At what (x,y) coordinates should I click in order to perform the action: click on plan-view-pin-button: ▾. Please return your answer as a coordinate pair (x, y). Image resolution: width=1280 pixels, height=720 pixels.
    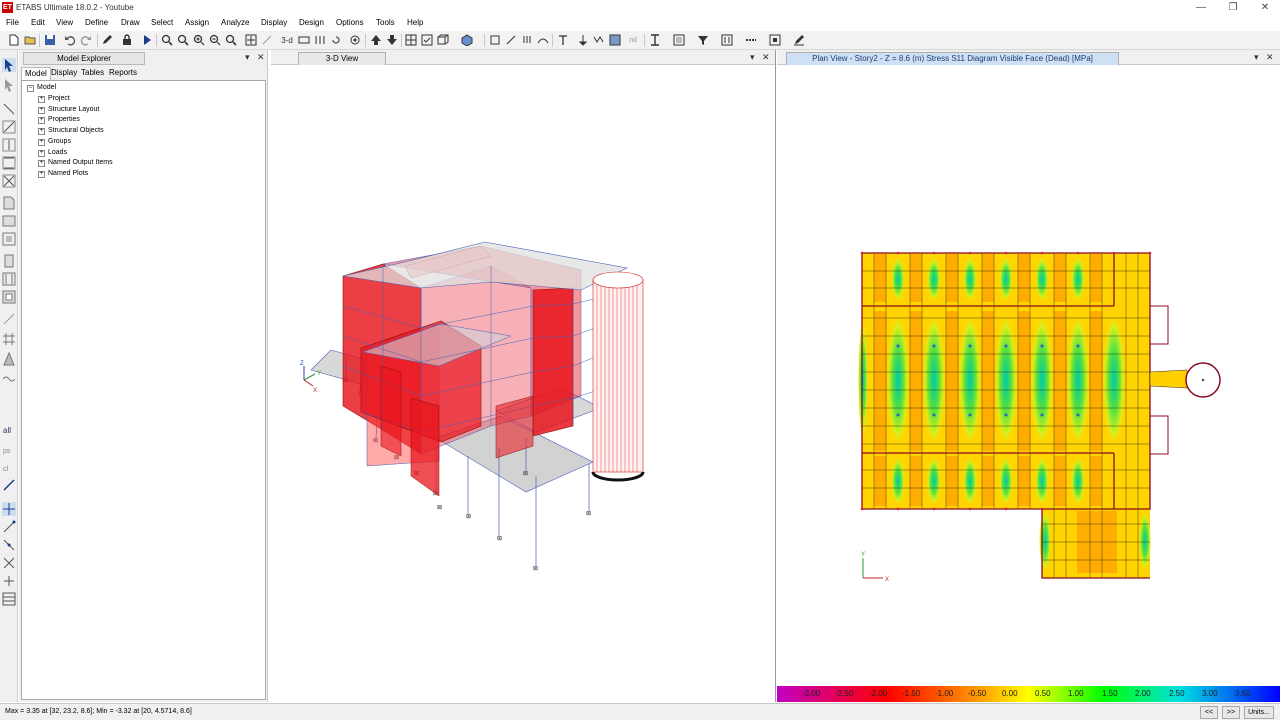
    Looking at the image, I should click on (1256, 57).